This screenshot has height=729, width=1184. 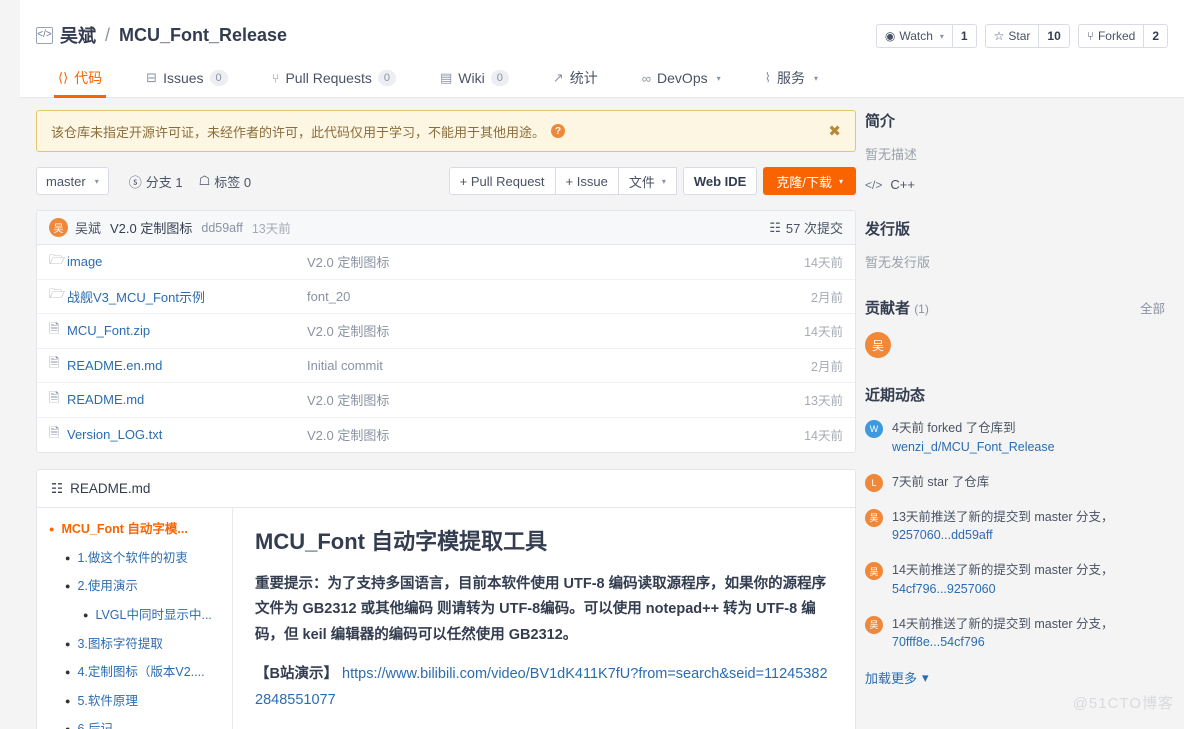 What do you see at coordinates (791, 78) in the screenshot?
I see `tab-services: ⌇ 服务 ▾` at bounding box center [791, 78].